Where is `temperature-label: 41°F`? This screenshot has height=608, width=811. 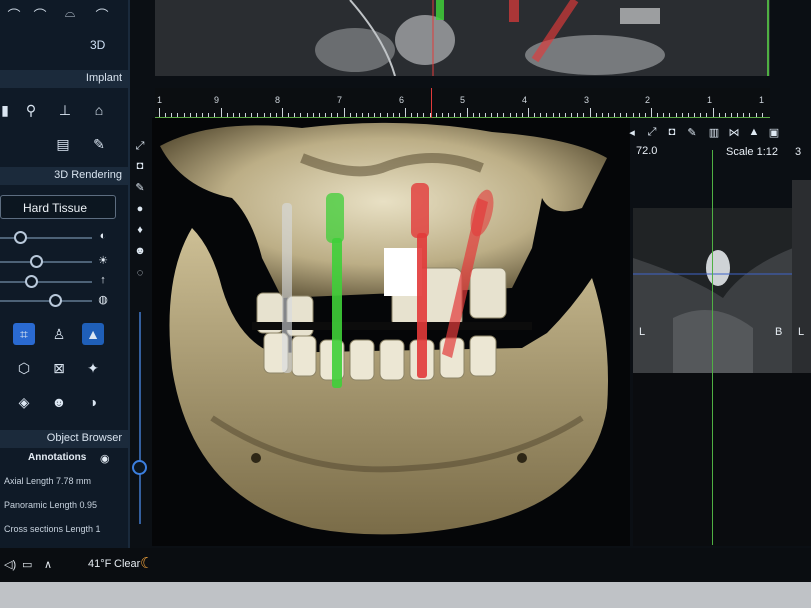 temperature-label: 41°F is located at coordinates (99, 564).